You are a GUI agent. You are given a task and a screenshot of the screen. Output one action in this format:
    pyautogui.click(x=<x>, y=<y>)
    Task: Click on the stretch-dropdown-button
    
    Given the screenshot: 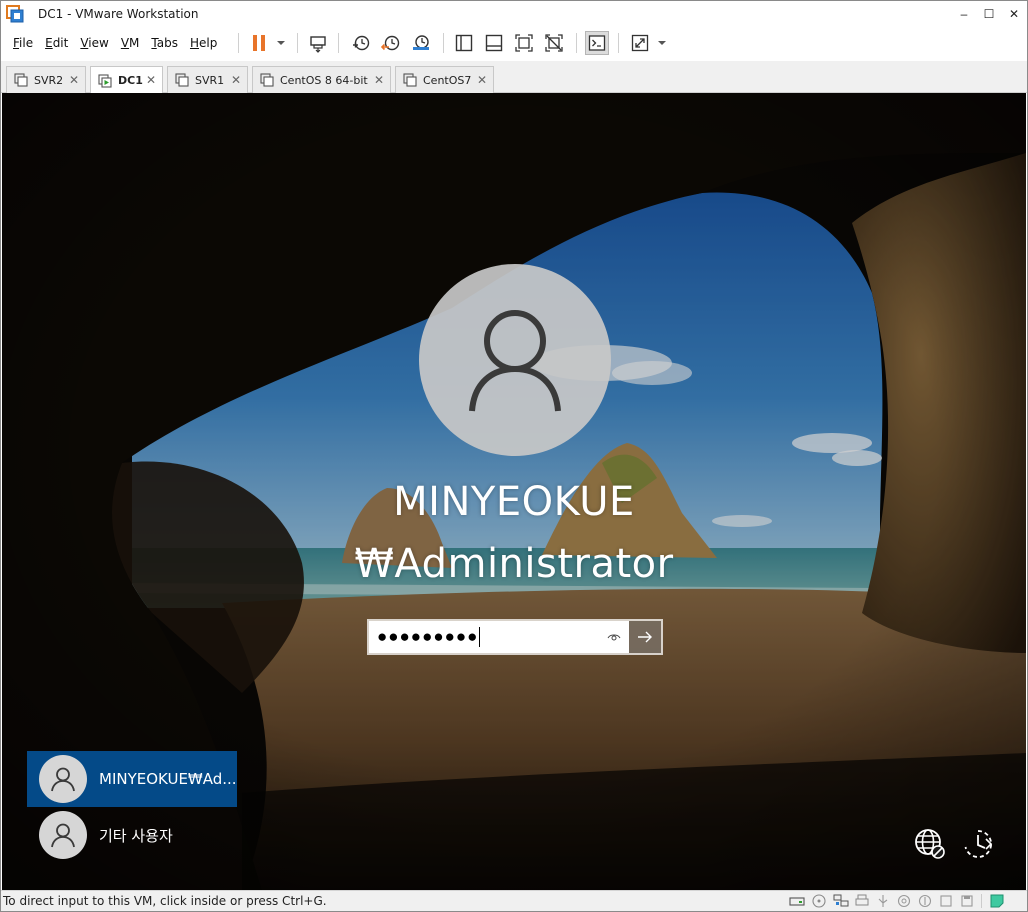 What is the action you would take?
    pyautogui.click(x=662, y=43)
    